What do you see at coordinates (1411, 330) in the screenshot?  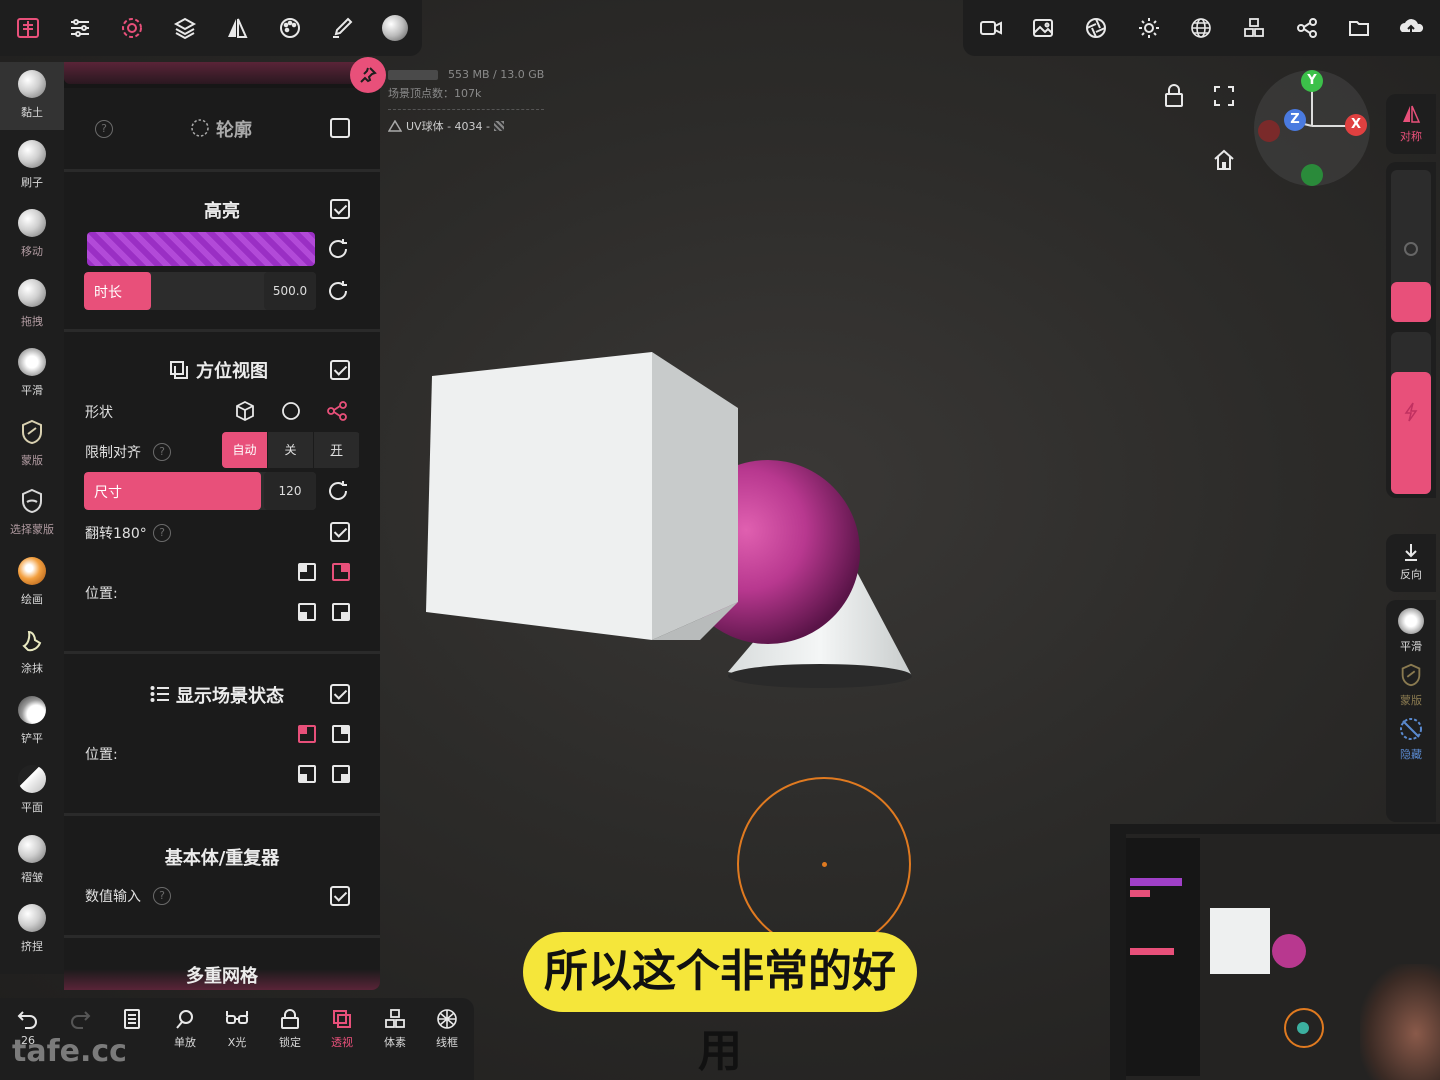 I see `right-slider-panel` at bounding box center [1411, 330].